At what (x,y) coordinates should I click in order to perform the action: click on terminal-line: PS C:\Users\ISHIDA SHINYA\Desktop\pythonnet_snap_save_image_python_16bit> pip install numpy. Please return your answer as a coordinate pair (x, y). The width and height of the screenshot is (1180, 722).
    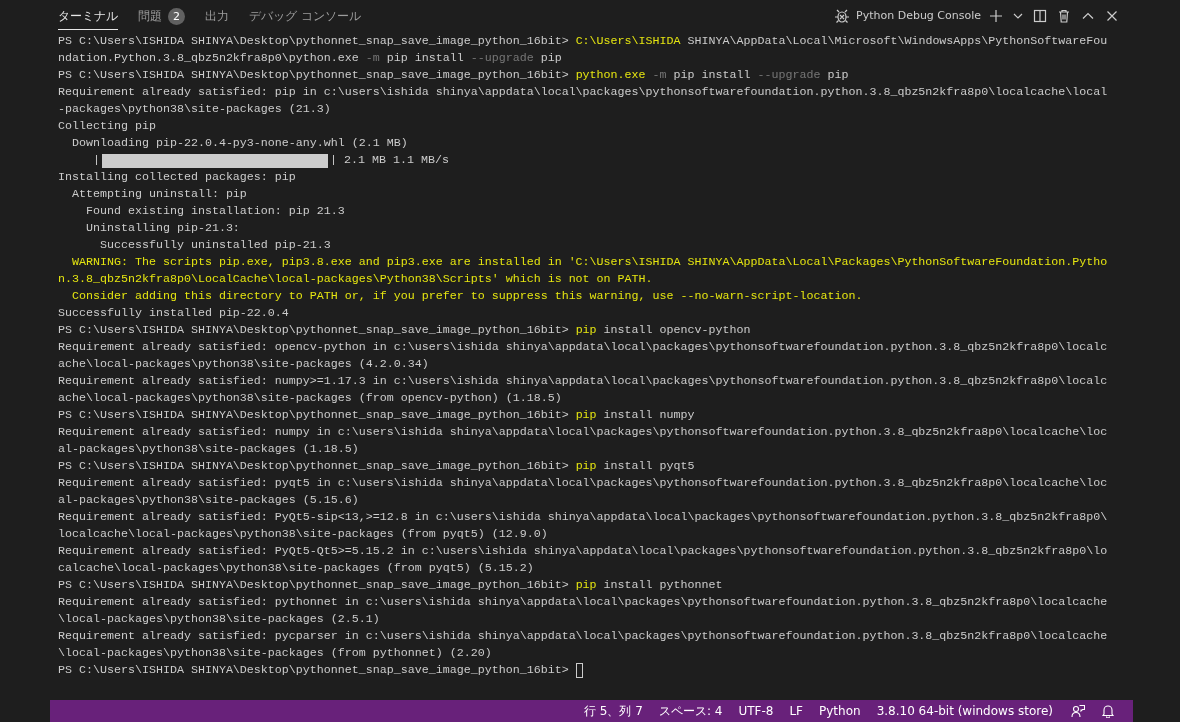
    Looking at the image, I should click on (376, 415).